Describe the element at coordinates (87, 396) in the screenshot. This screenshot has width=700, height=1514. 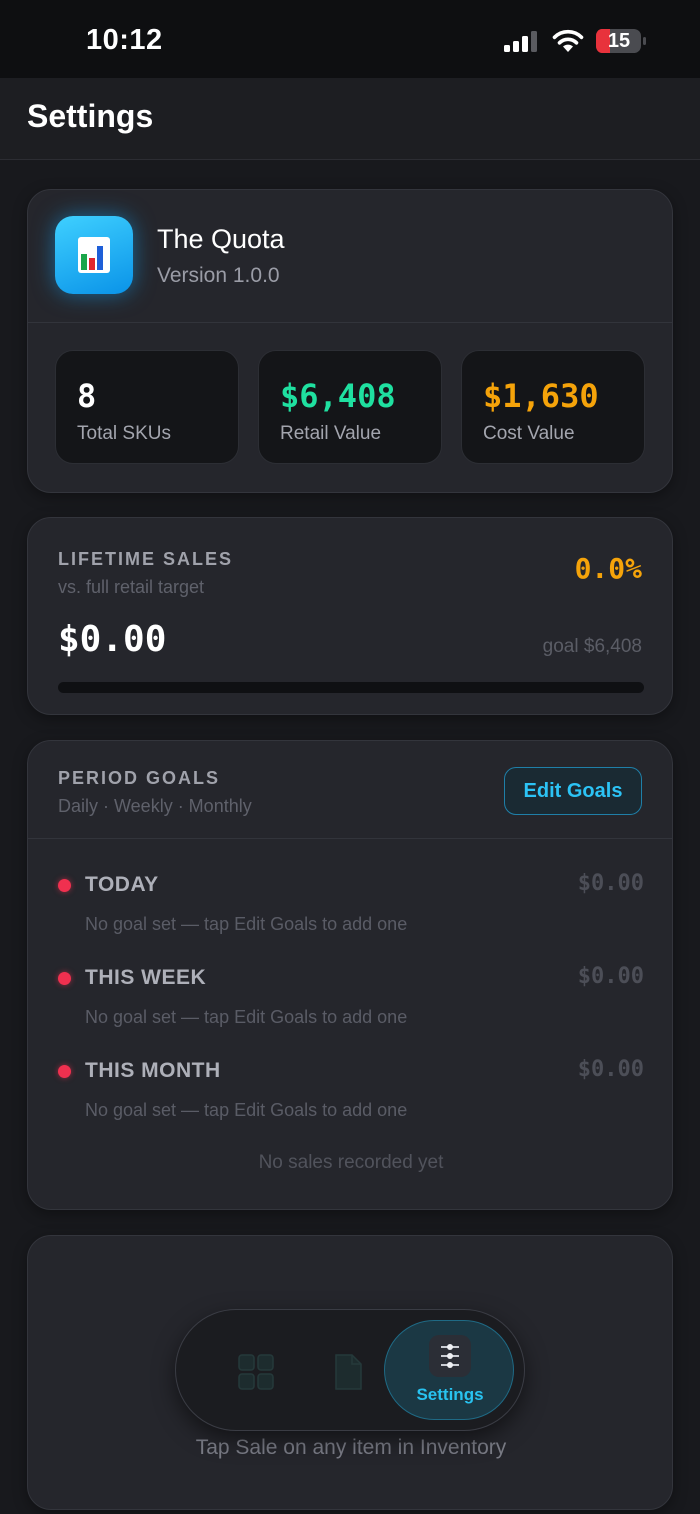
I see `stat-value: 8` at that location.